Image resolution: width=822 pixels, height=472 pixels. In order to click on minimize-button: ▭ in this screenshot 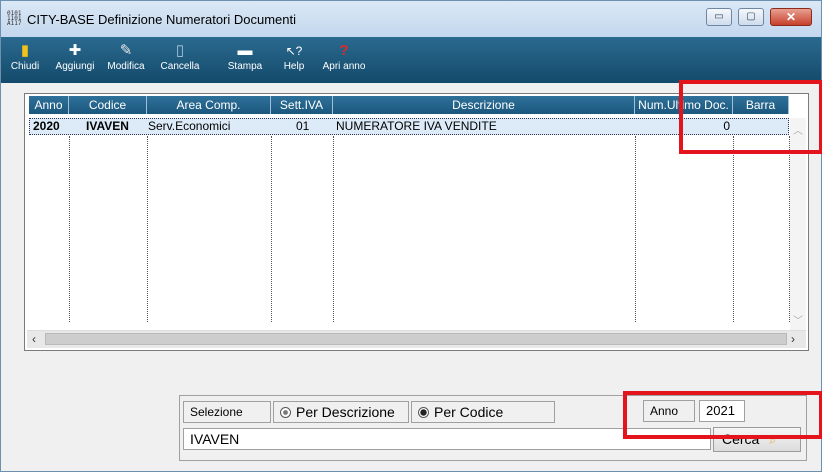, I will do `click(719, 17)`.